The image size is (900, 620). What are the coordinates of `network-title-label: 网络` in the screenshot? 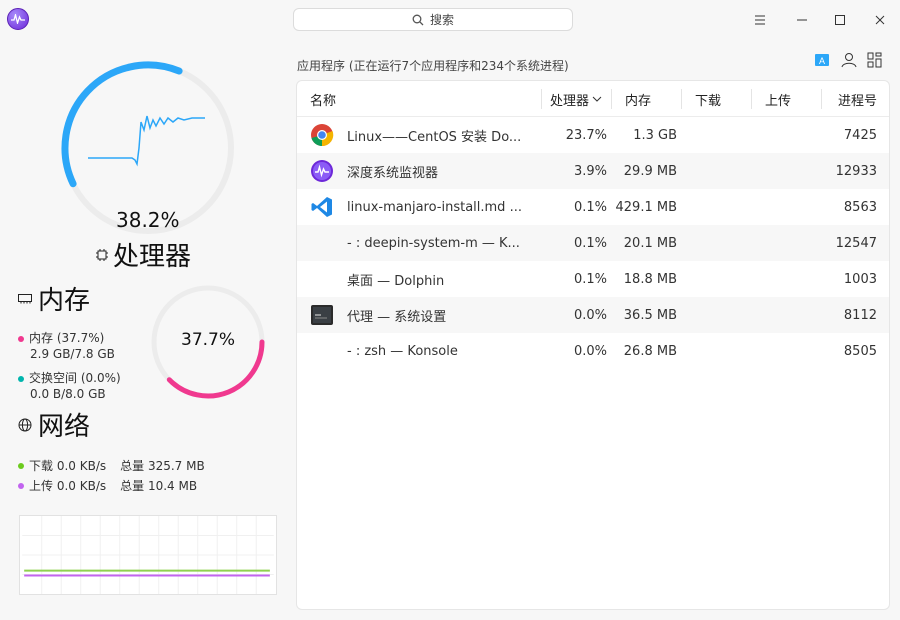 It's located at (64, 427).